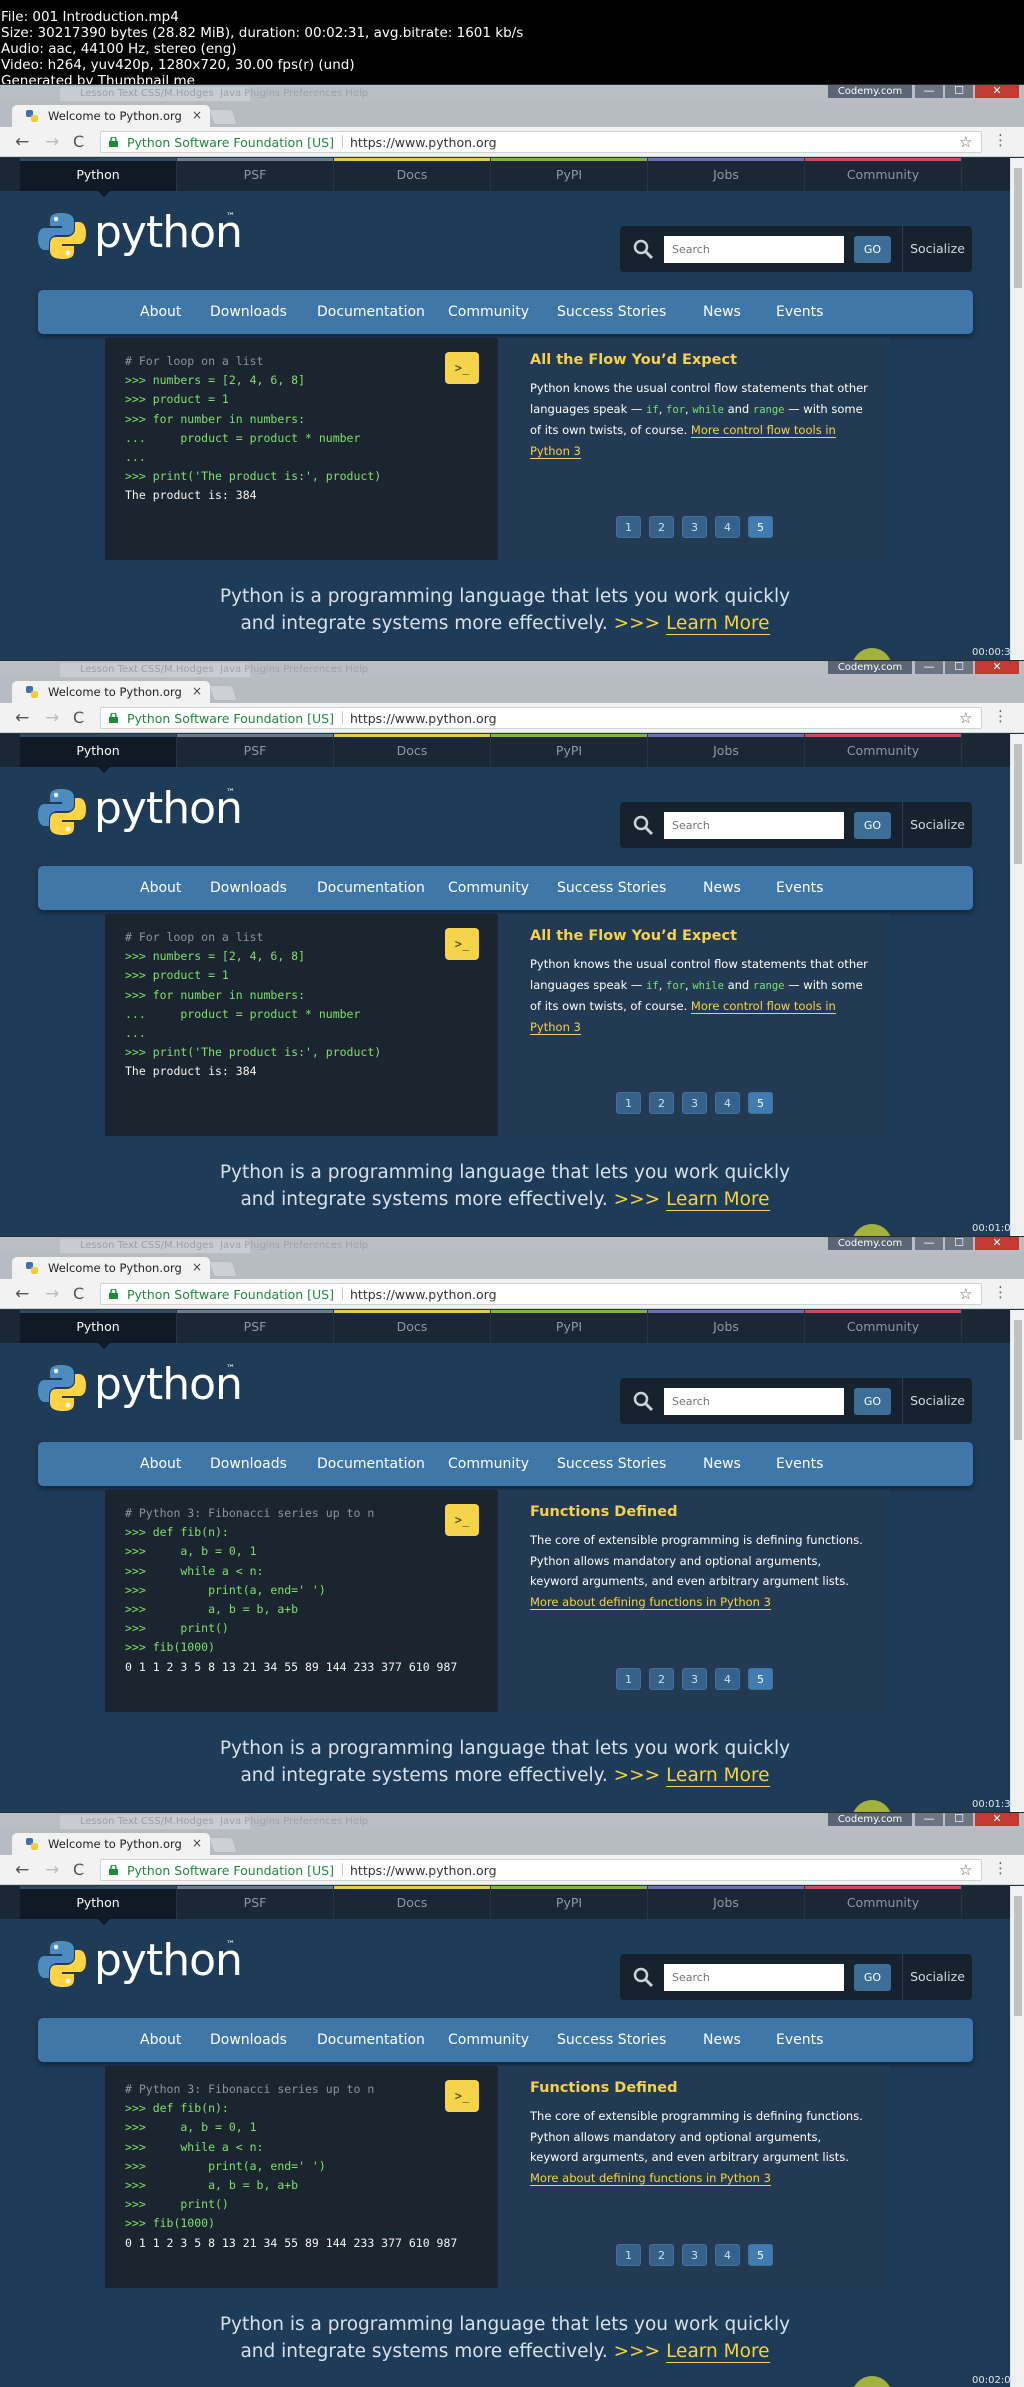  What do you see at coordinates (1000, 1292) in the screenshot?
I see `browser-menu-icon: ⋮` at bounding box center [1000, 1292].